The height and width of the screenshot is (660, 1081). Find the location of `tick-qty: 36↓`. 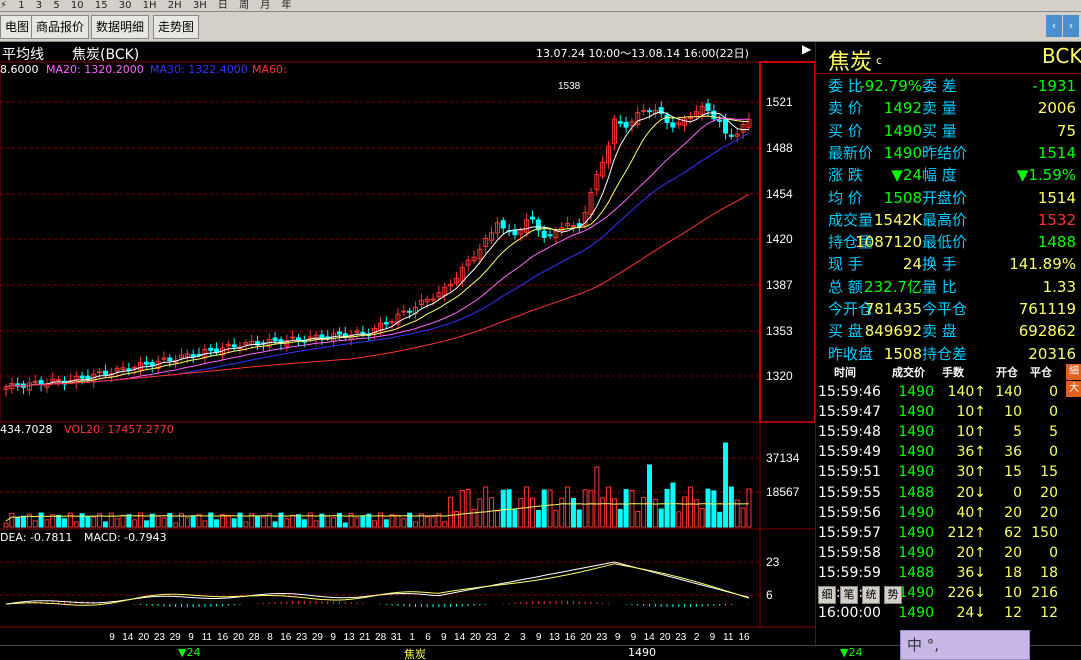

tick-qty: 36↓ is located at coordinates (971, 572).